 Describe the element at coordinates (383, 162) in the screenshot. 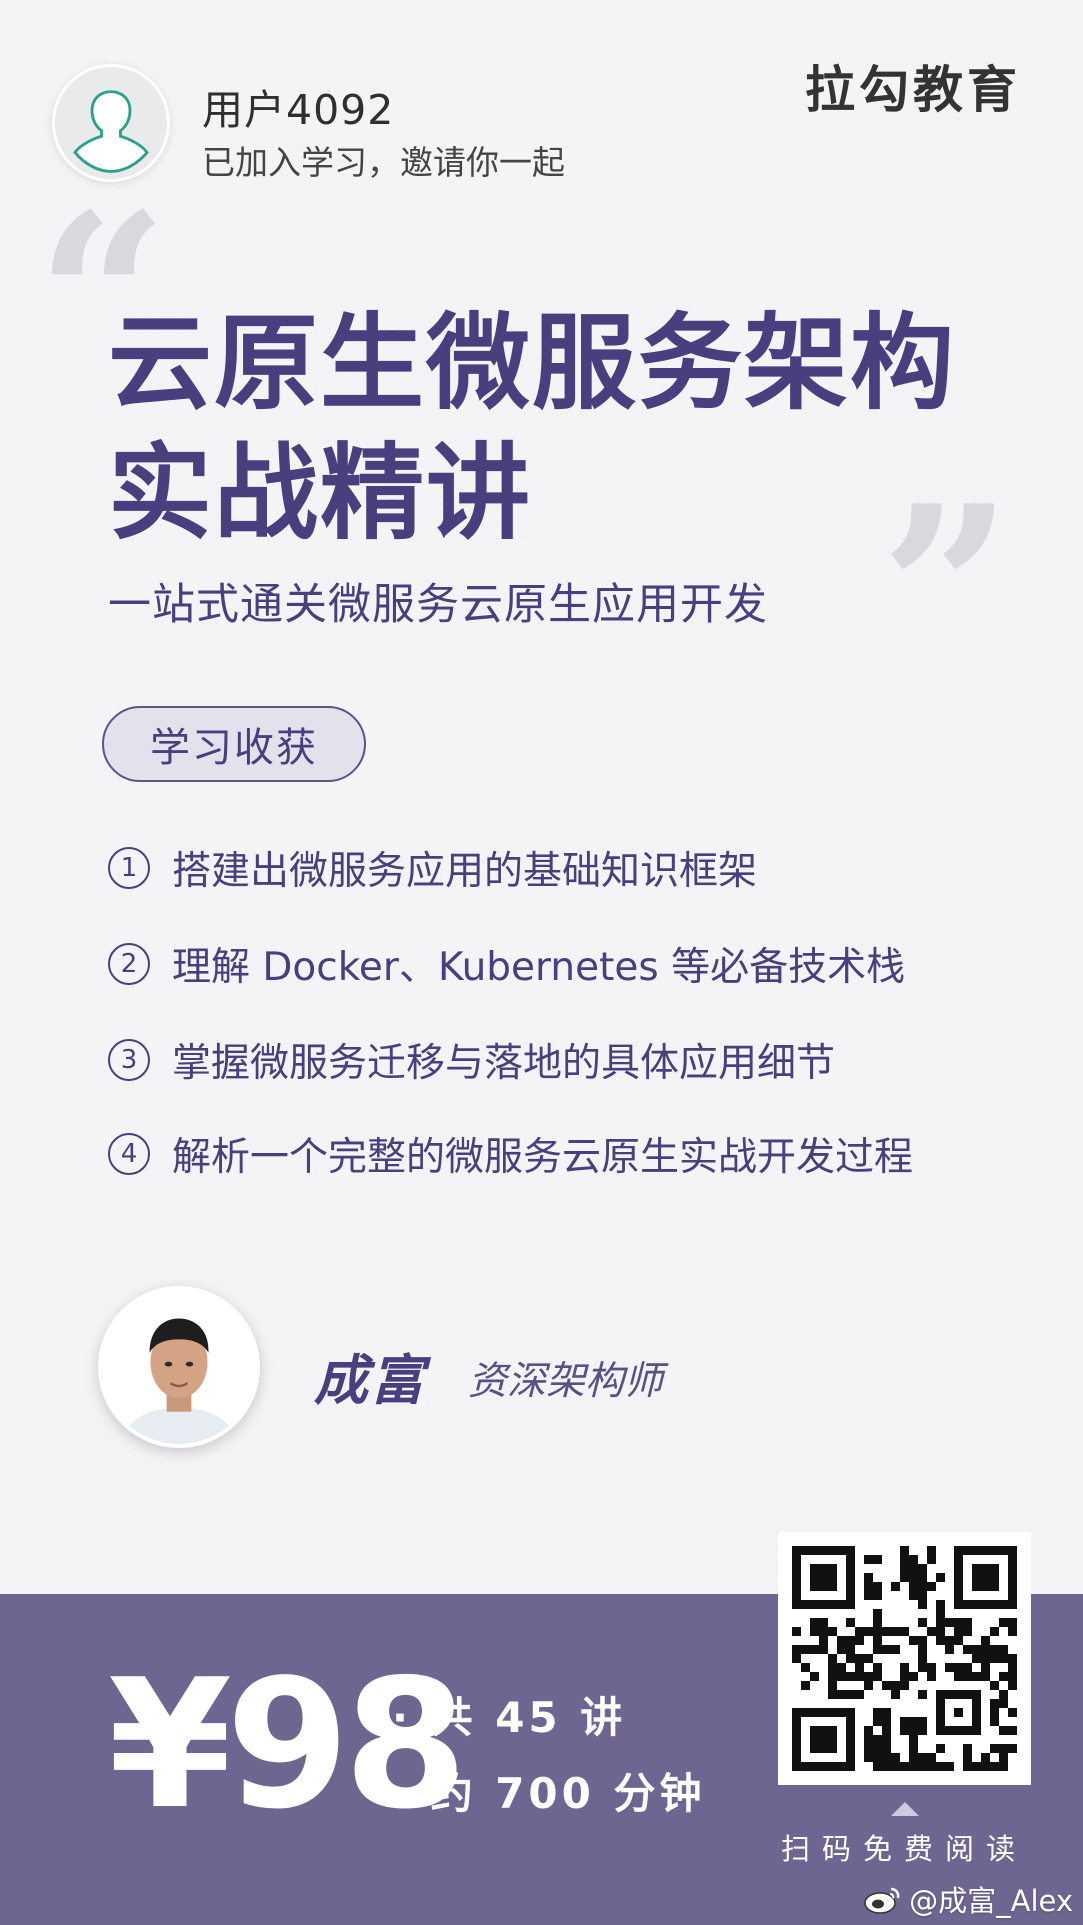

I see `user-status: 已加入学习，邀请你一起` at that location.